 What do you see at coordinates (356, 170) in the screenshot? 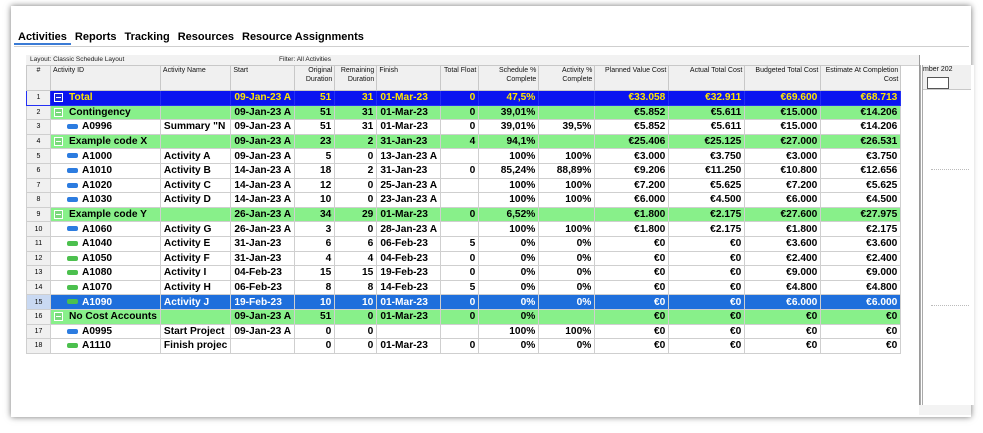
I see `cell-remaining-duration: 2` at bounding box center [356, 170].